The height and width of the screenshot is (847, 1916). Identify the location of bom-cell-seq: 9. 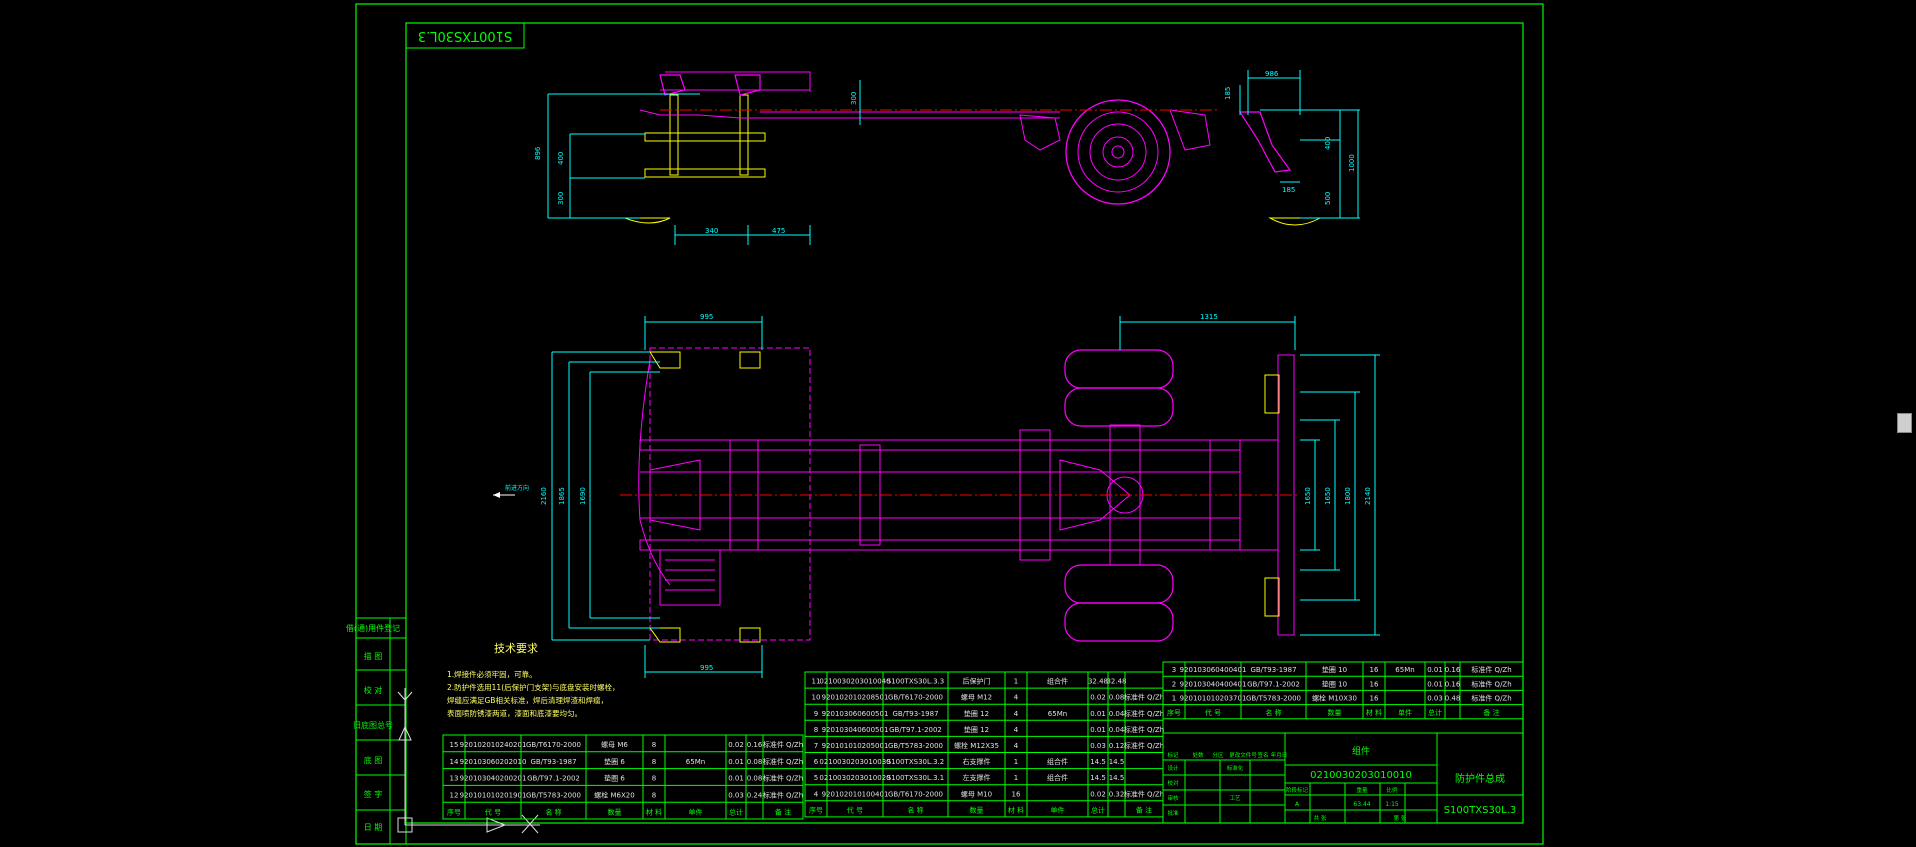
(816, 714).